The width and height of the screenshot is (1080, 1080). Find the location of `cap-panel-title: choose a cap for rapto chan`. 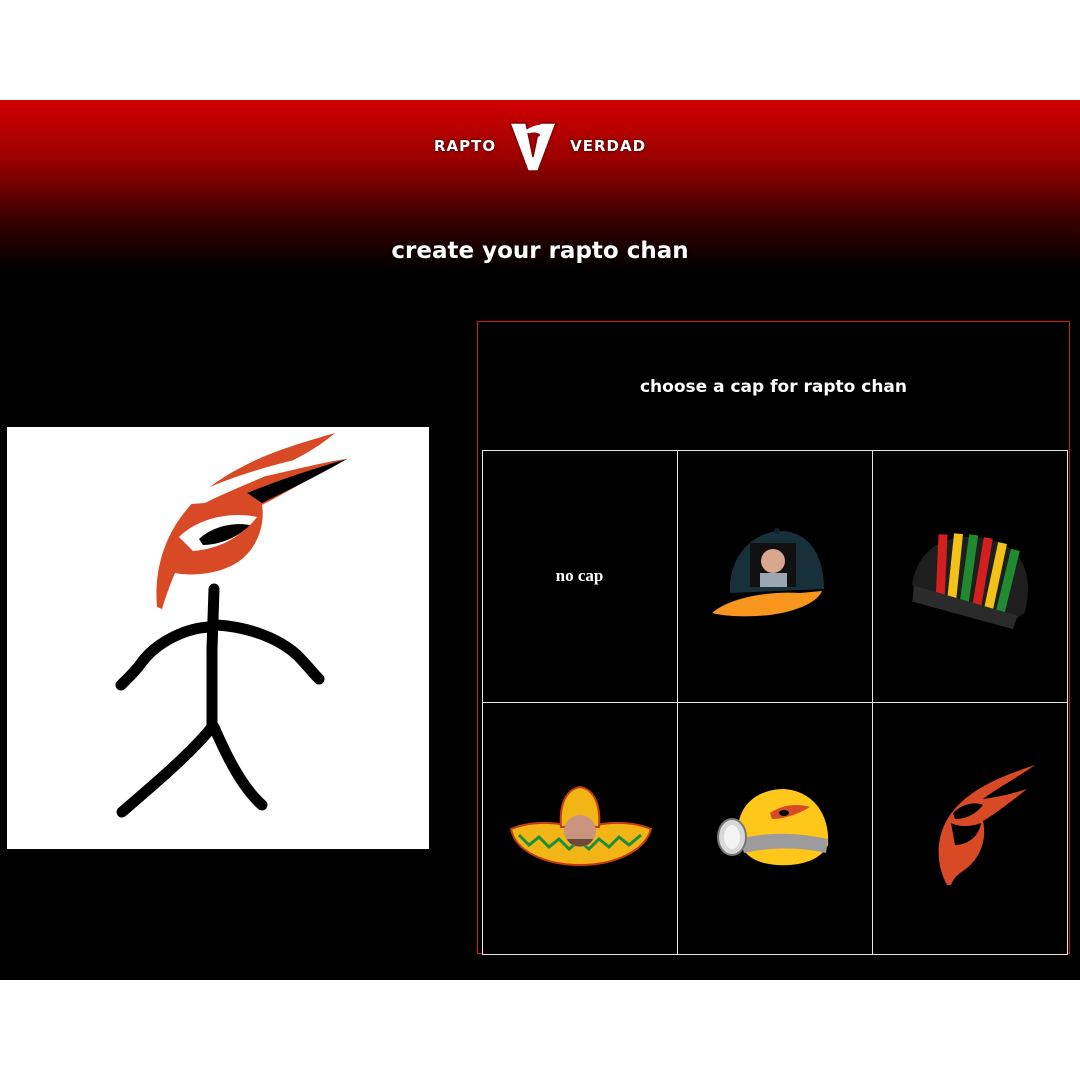

cap-panel-title: choose a cap for rapto chan is located at coordinates (773, 387).